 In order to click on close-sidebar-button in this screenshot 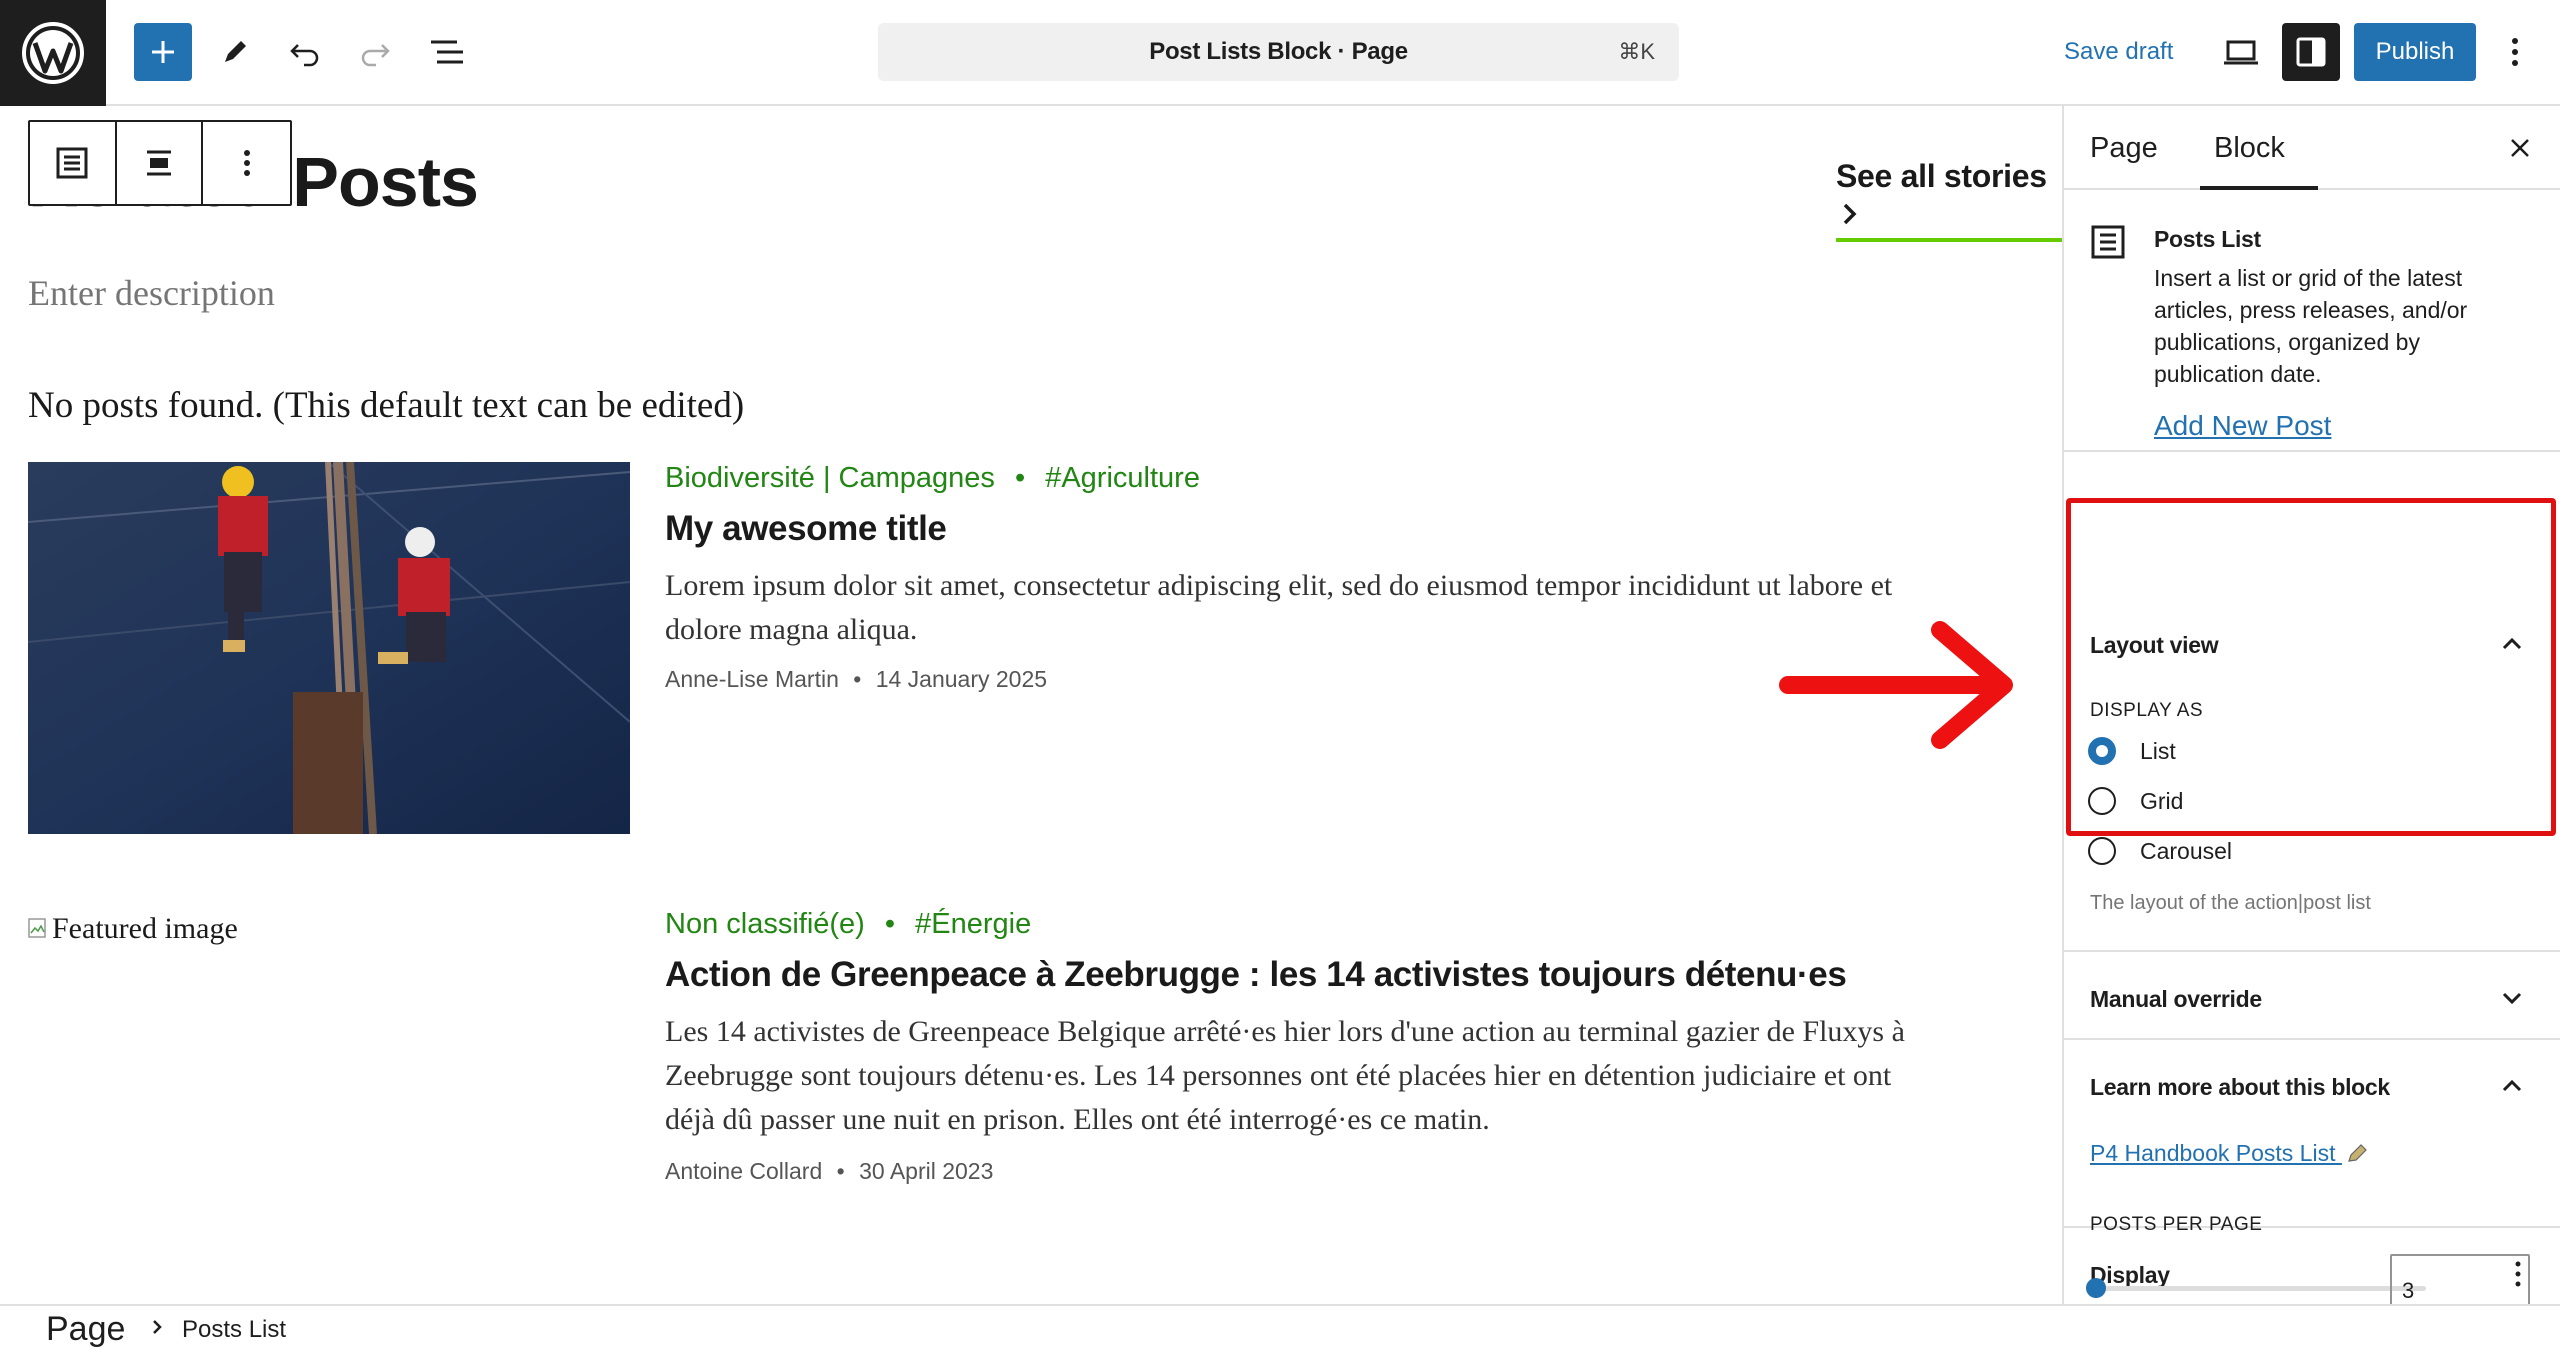, I will do `click(2520, 148)`.